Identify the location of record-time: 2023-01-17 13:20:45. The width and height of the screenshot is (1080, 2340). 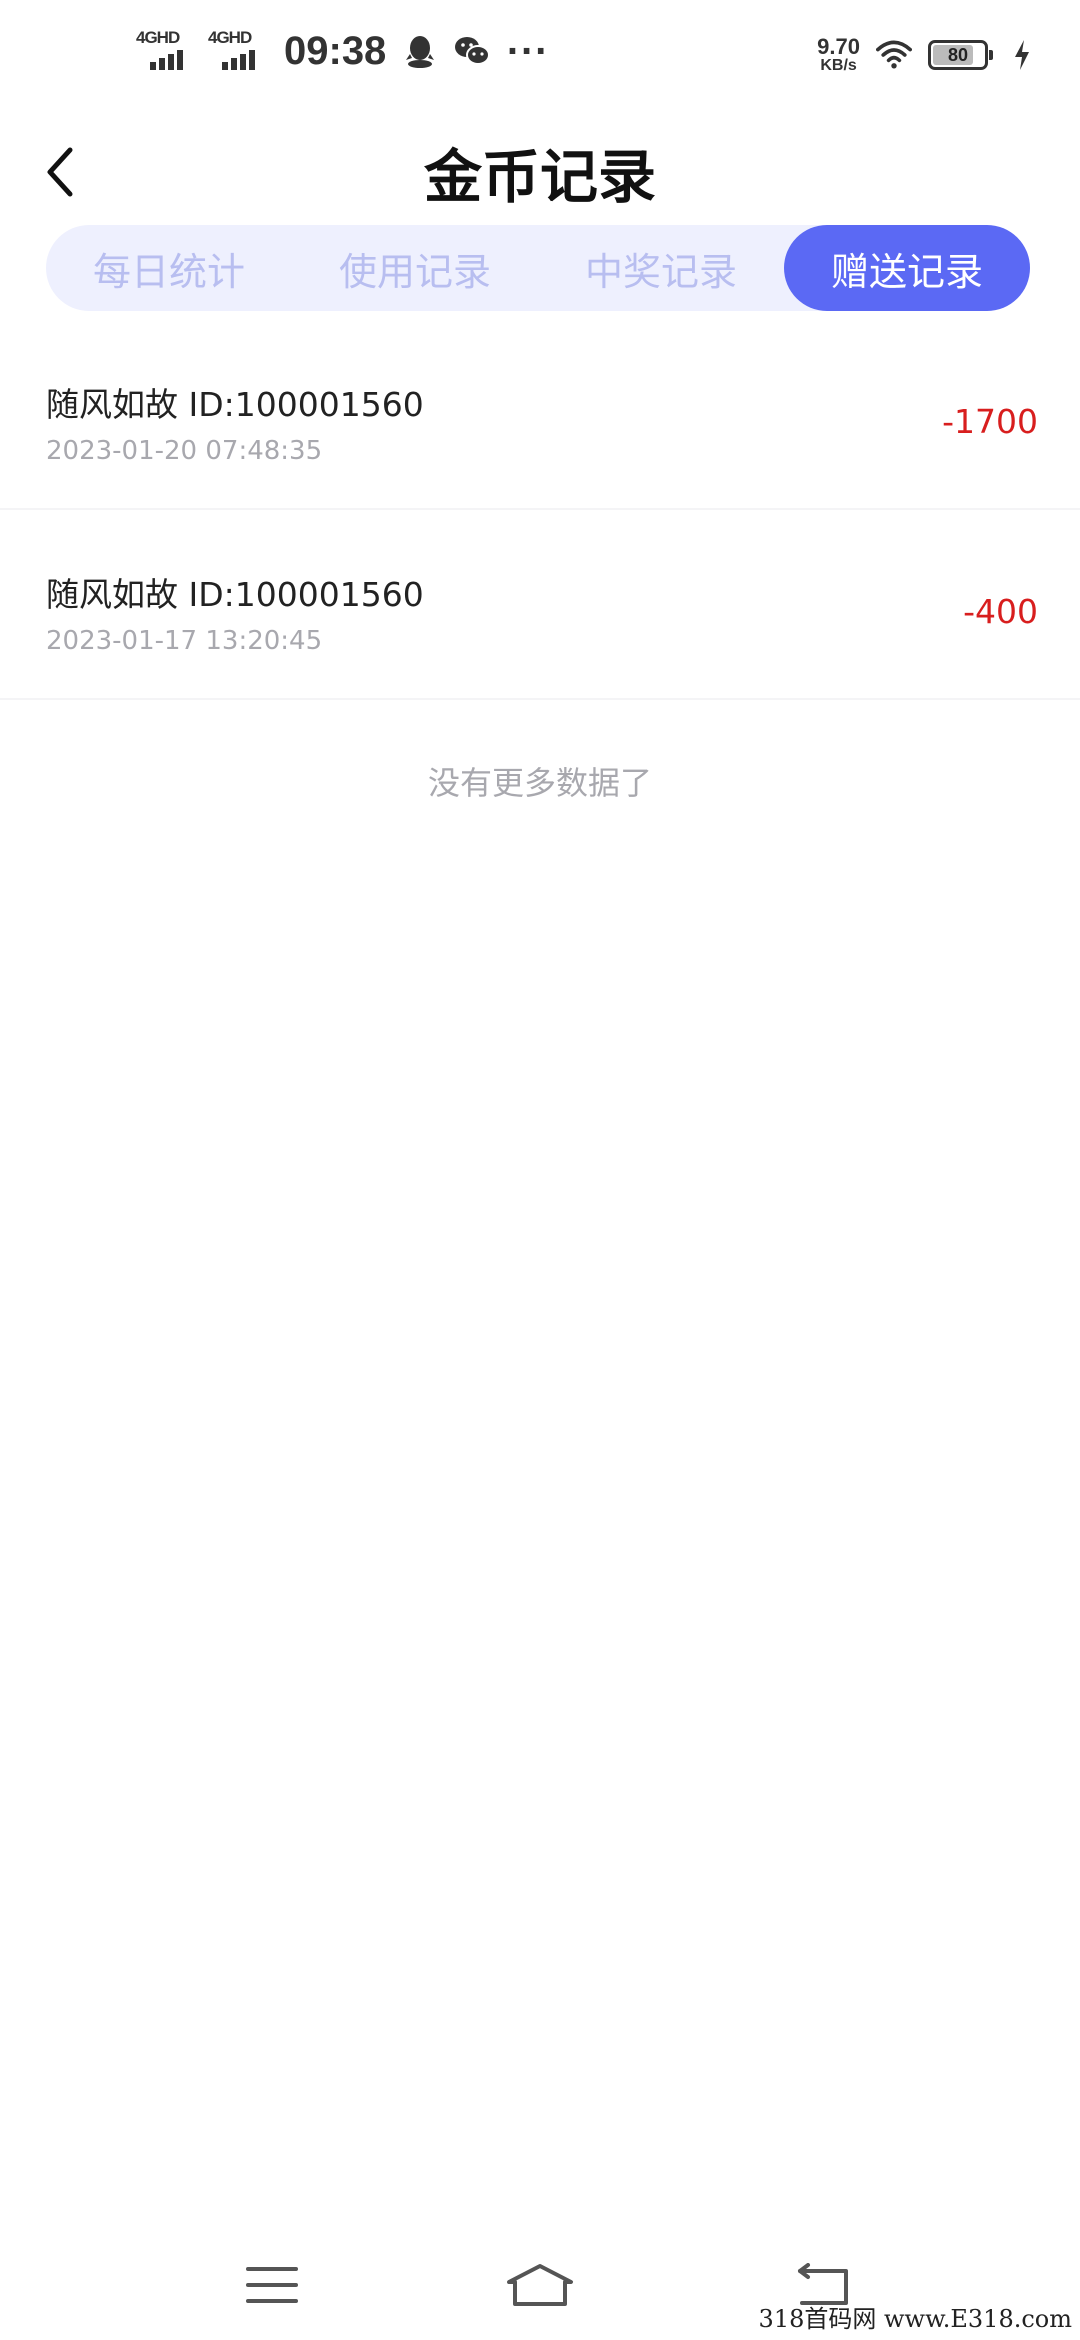
(184, 641).